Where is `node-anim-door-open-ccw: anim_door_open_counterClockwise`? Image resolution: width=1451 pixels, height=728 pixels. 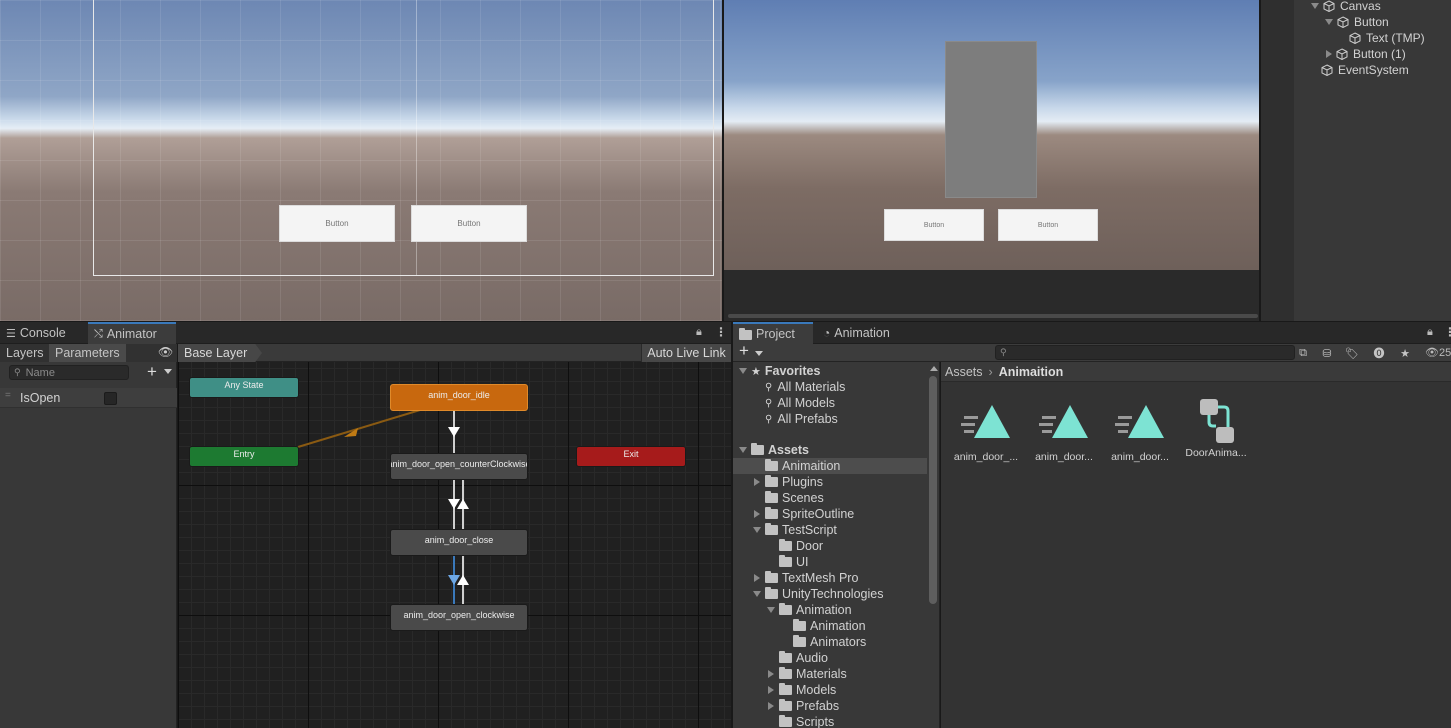
node-anim-door-open-ccw: anim_door_open_counterClockwise is located at coordinates (459, 466).